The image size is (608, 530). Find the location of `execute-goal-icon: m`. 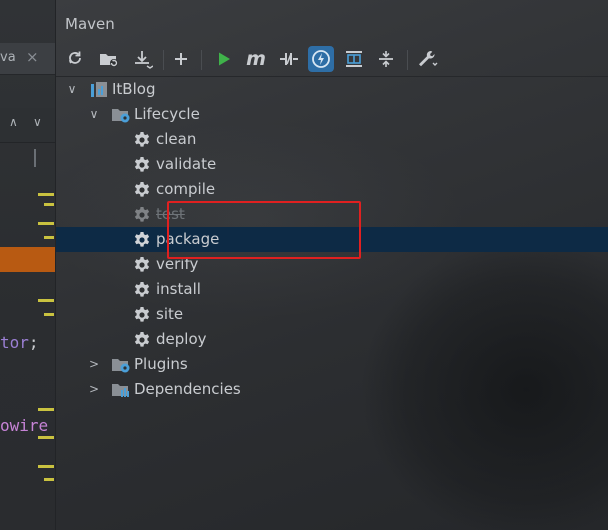

execute-goal-icon: m is located at coordinates (256, 59).